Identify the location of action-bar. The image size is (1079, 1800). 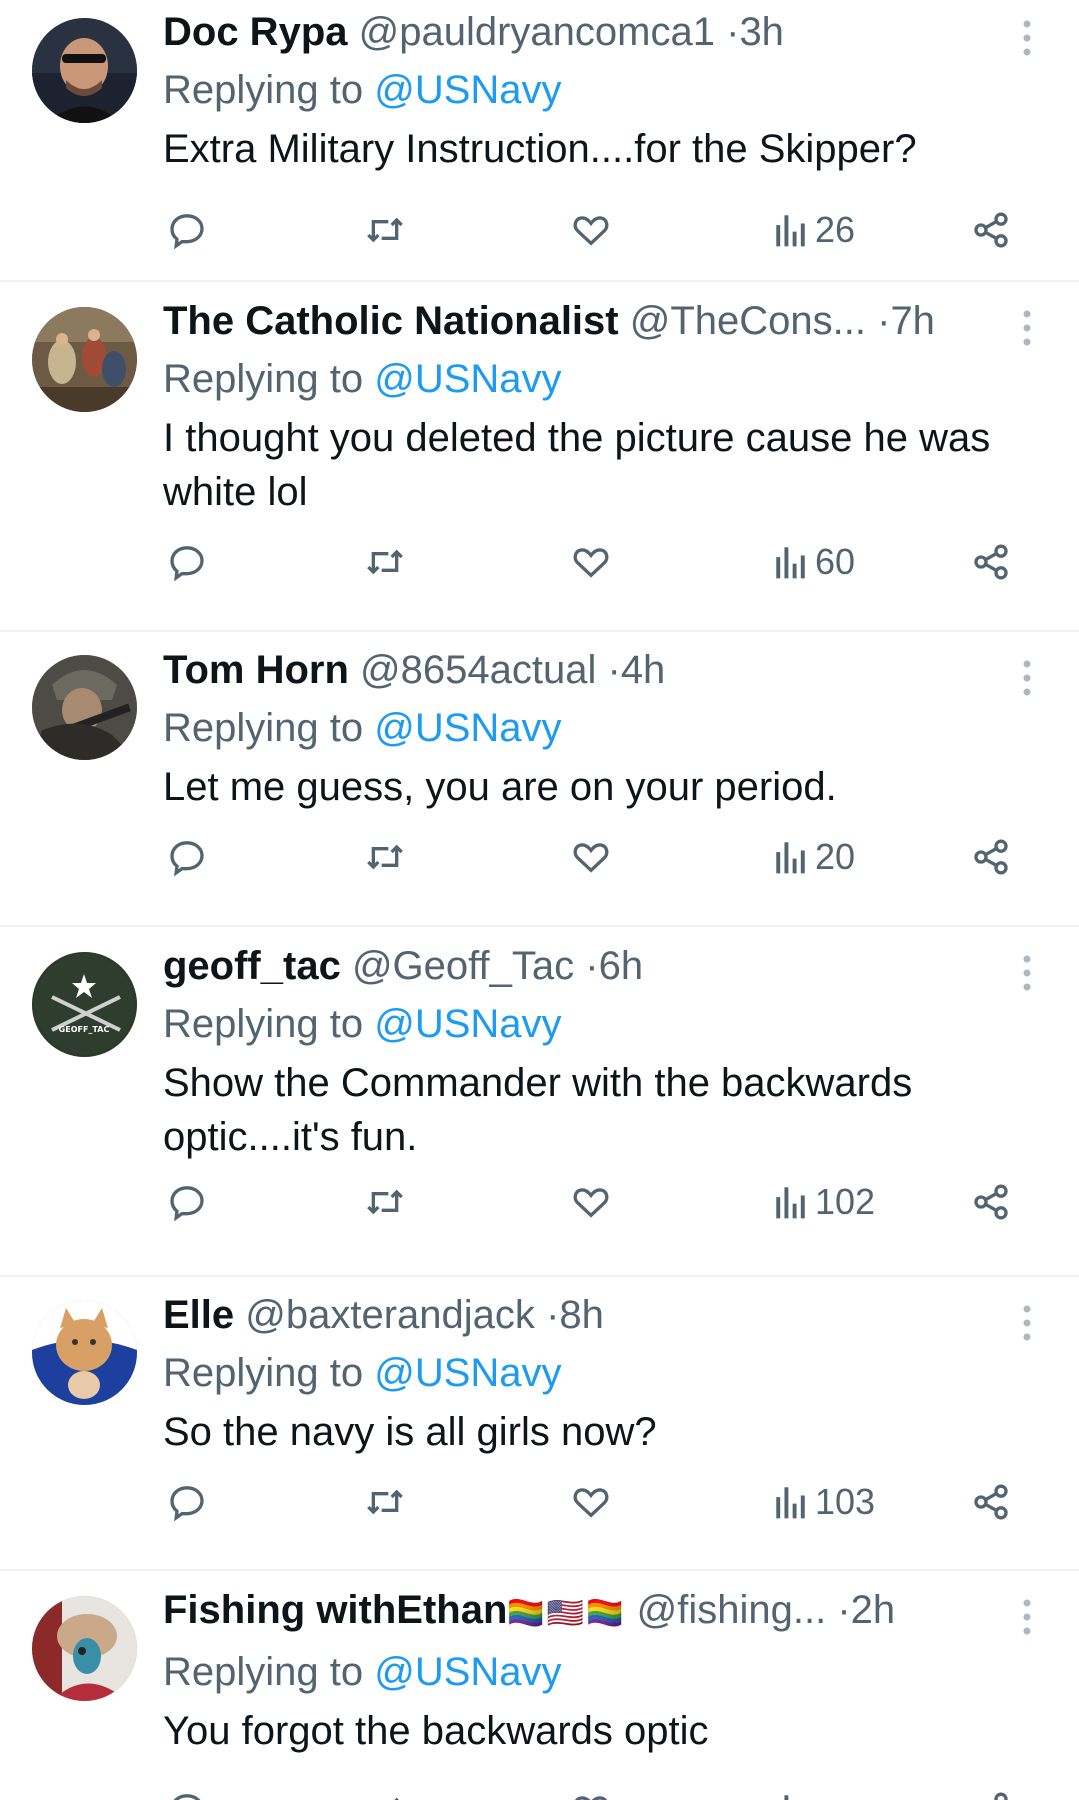
(596, 1792).